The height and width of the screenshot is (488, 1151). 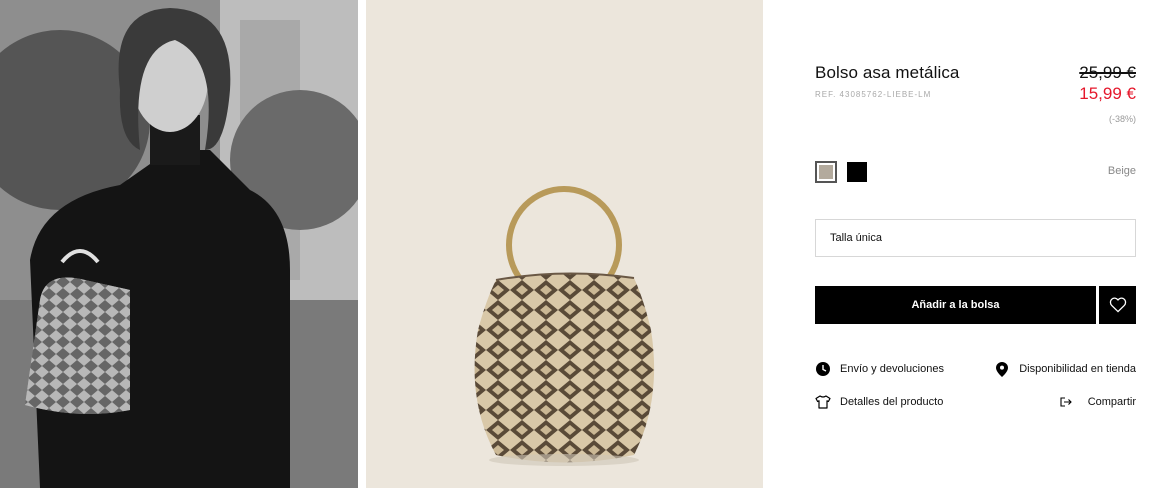 What do you see at coordinates (823, 402) in the screenshot?
I see `tshirt-icon` at bounding box center [823, 402].